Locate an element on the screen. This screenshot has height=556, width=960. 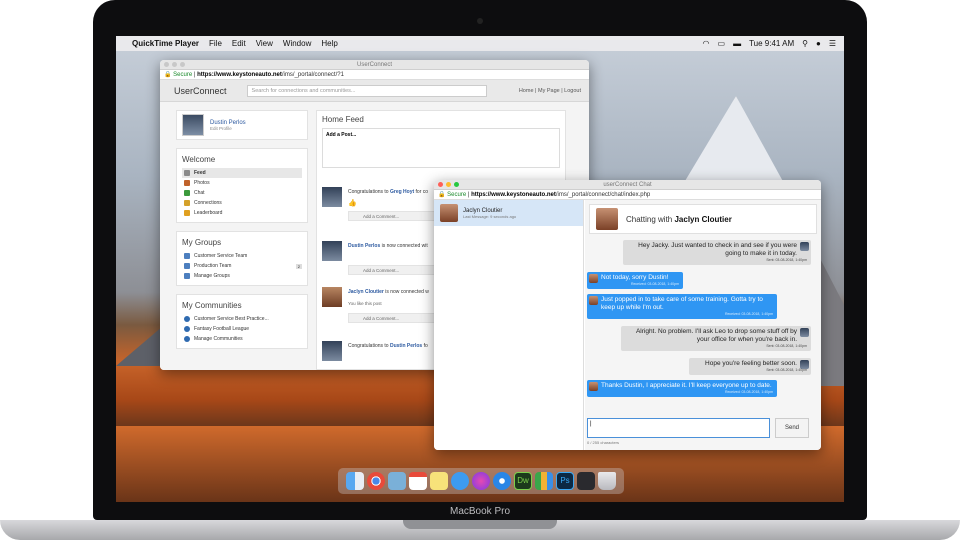
header-links: Home | My Page | Logout is located at coordinates (550, 91).